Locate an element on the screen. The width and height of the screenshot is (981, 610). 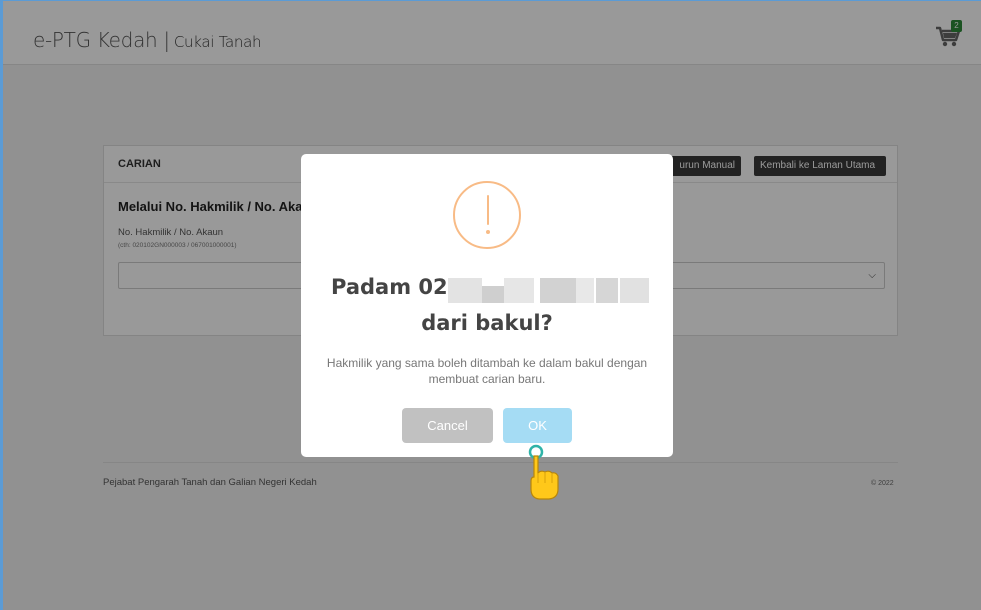
warning-icon is located at coordinates (487, 215).